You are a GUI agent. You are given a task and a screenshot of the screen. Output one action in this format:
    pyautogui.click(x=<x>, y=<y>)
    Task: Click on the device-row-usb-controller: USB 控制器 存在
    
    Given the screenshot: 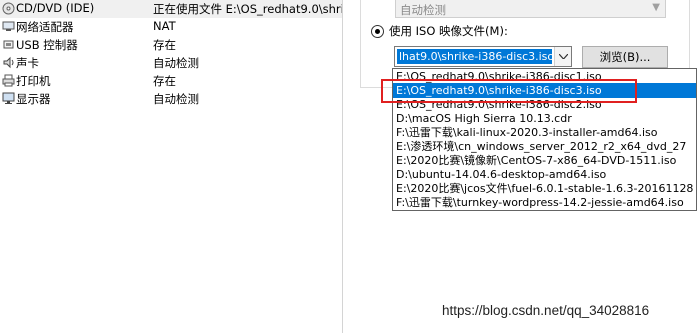 What is the action you would take?
    pyautogui.click(x=171, y=45)
    